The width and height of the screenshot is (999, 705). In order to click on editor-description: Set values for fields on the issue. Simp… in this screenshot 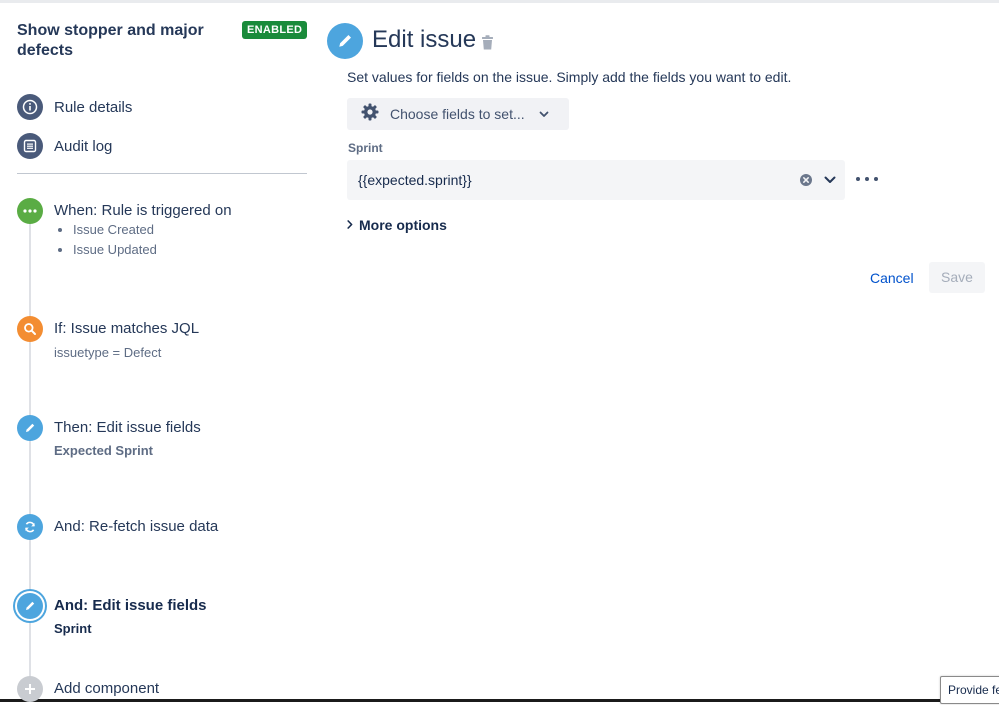, I will do `click(569, 77)`.